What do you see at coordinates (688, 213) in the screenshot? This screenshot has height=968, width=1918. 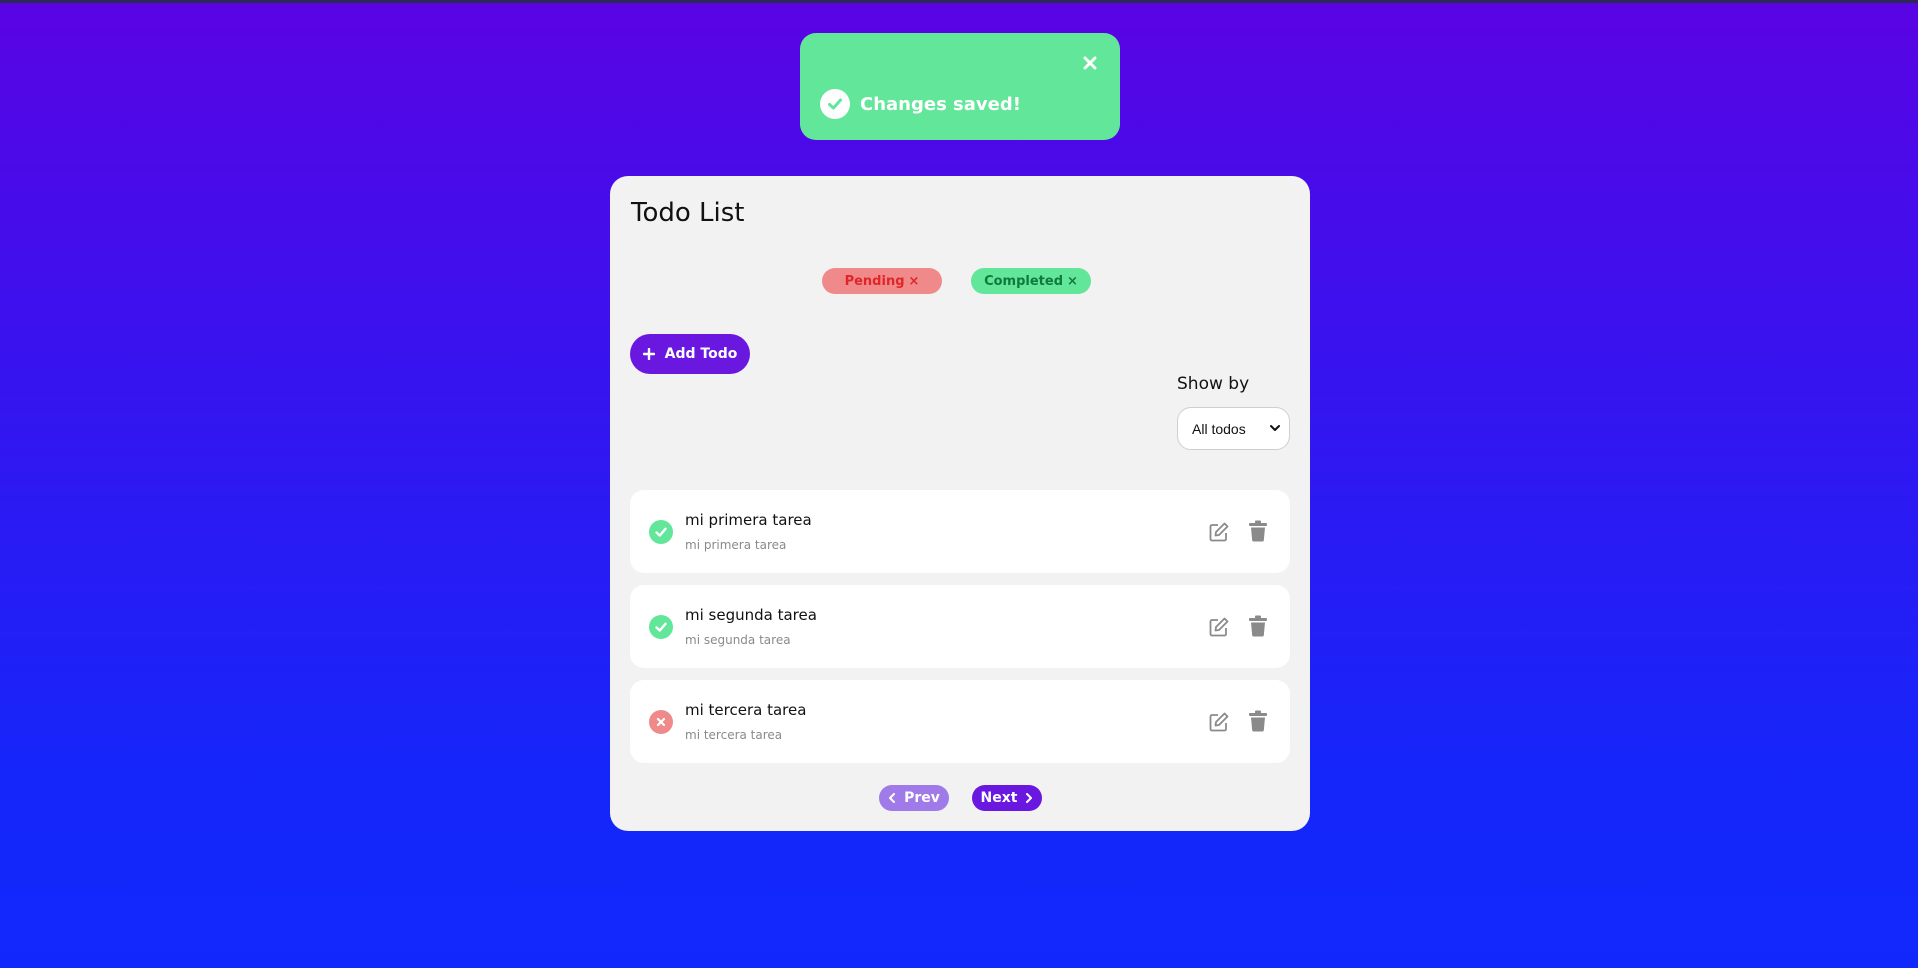 I see `page-title: Todo List` at bounding box center [688, 213].